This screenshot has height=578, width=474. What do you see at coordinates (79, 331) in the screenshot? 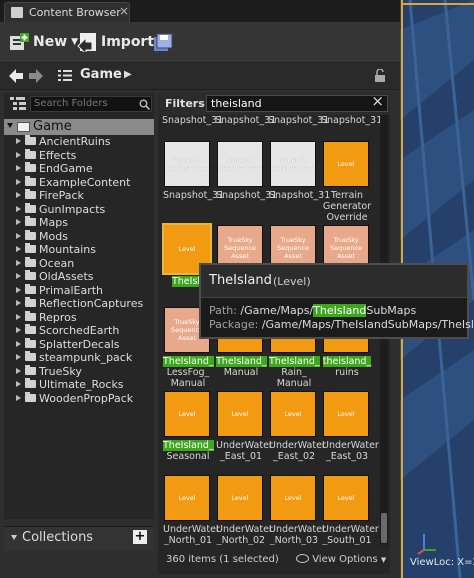
I see `folder-item: ScorchedEarth` at bounding box center [79, 331].